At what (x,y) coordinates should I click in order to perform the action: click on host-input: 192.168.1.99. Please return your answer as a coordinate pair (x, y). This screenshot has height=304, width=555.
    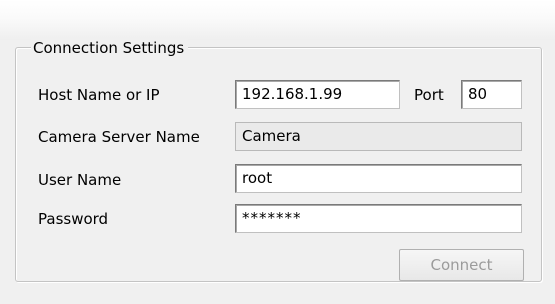
    Looking at the image, I should click on (317, 94).